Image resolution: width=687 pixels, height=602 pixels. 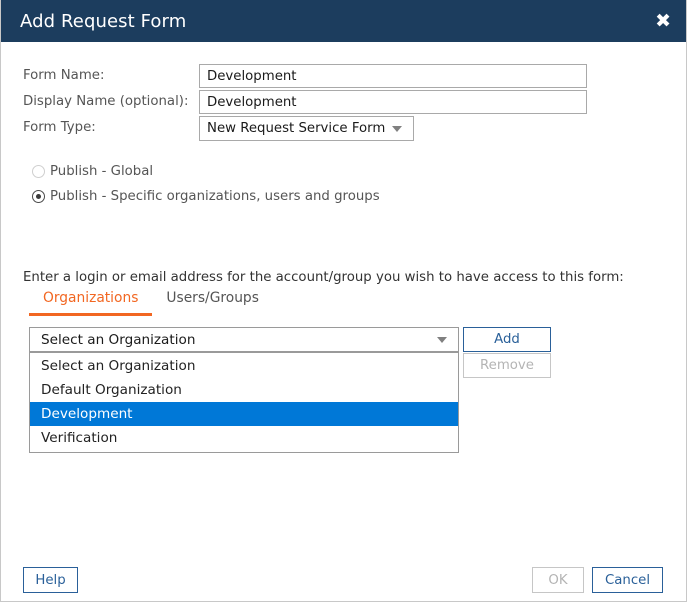 What do you see at coordinates (212, 303) in the screenshot?
I see `tab-users-groups: Users/Groups` at bounding box center [212, 303].